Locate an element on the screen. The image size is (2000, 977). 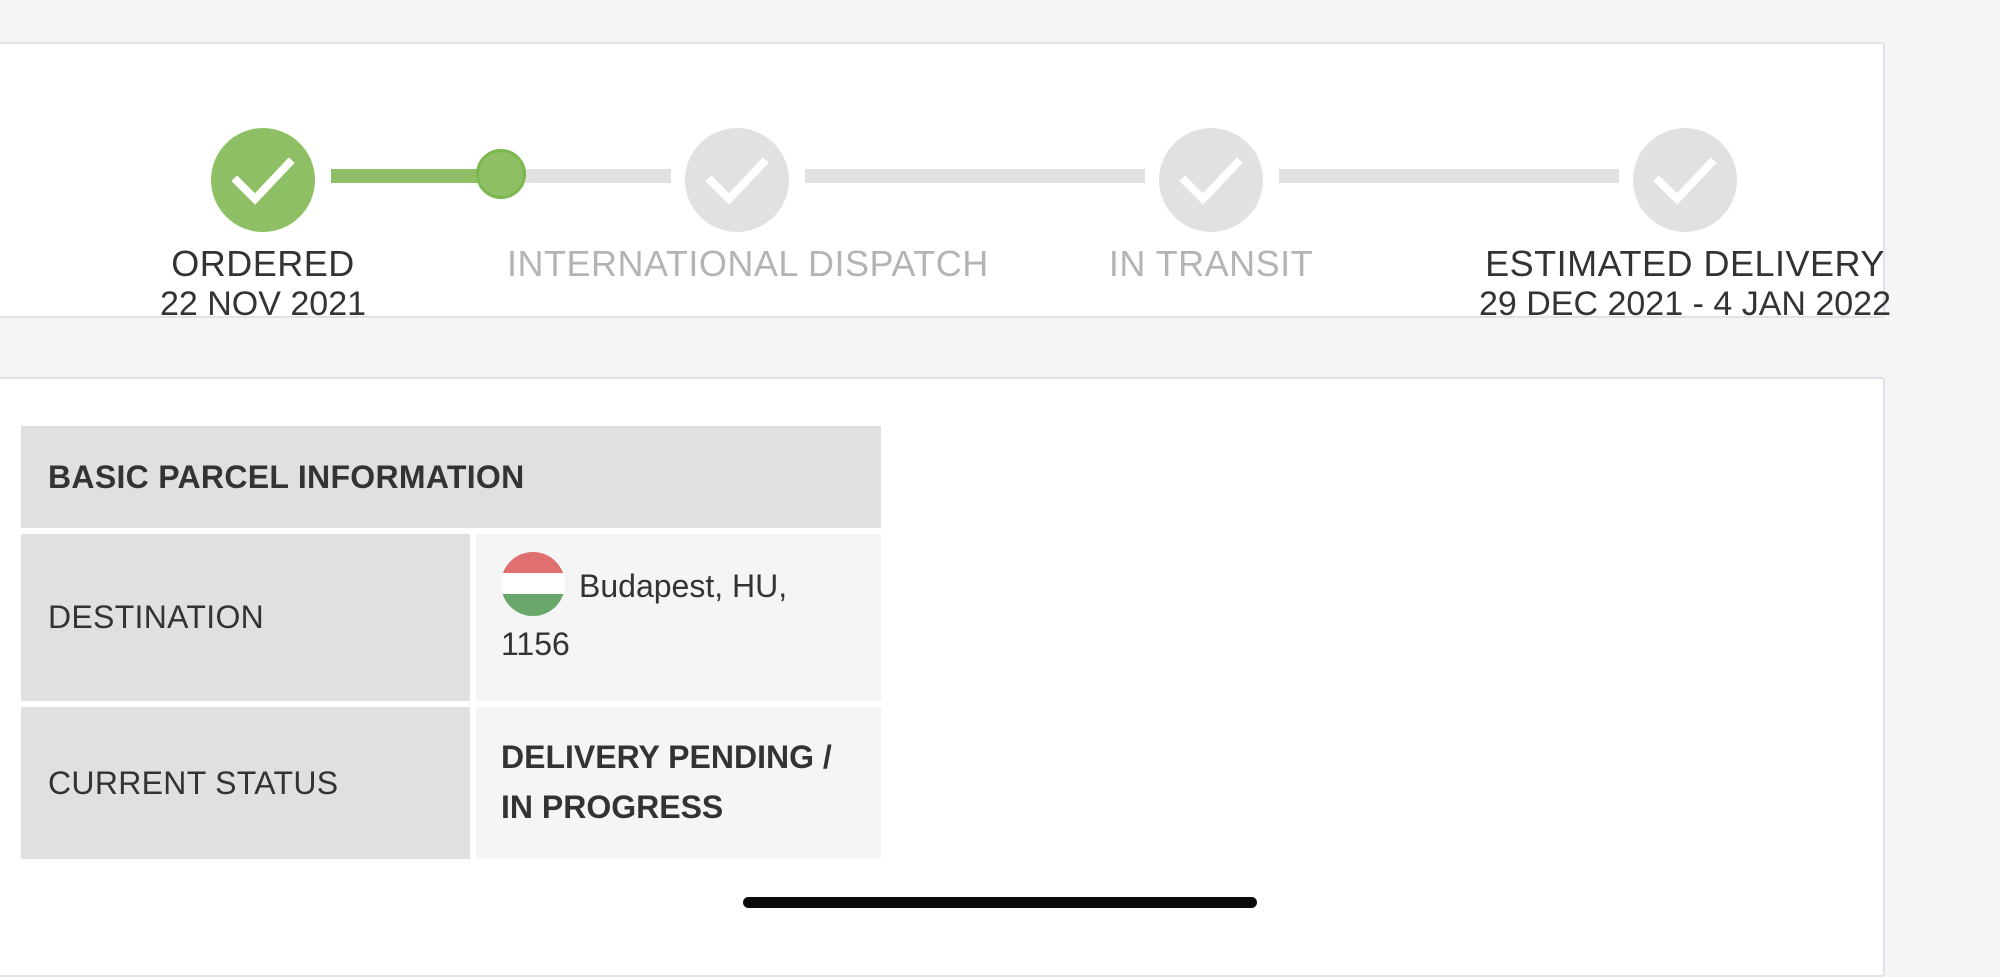
step-ordered-circle is located at coordinates (263, 180).